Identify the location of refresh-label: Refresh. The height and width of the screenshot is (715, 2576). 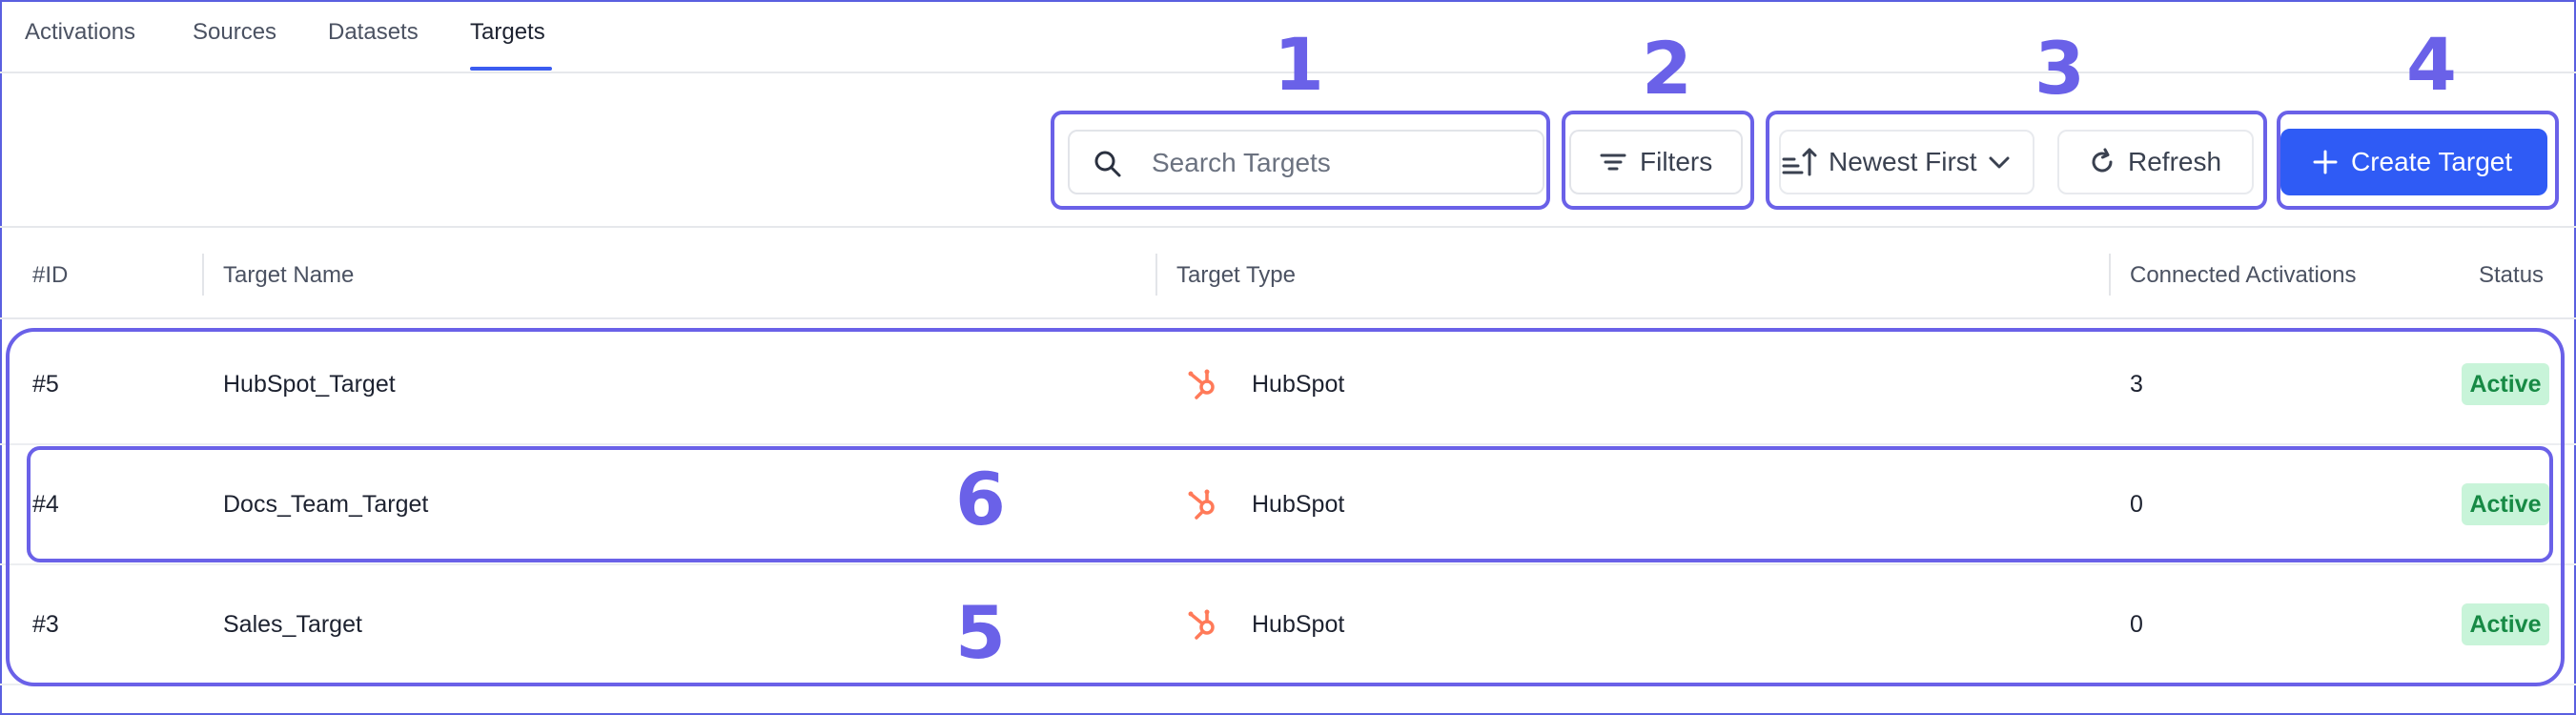
(2175, 161).